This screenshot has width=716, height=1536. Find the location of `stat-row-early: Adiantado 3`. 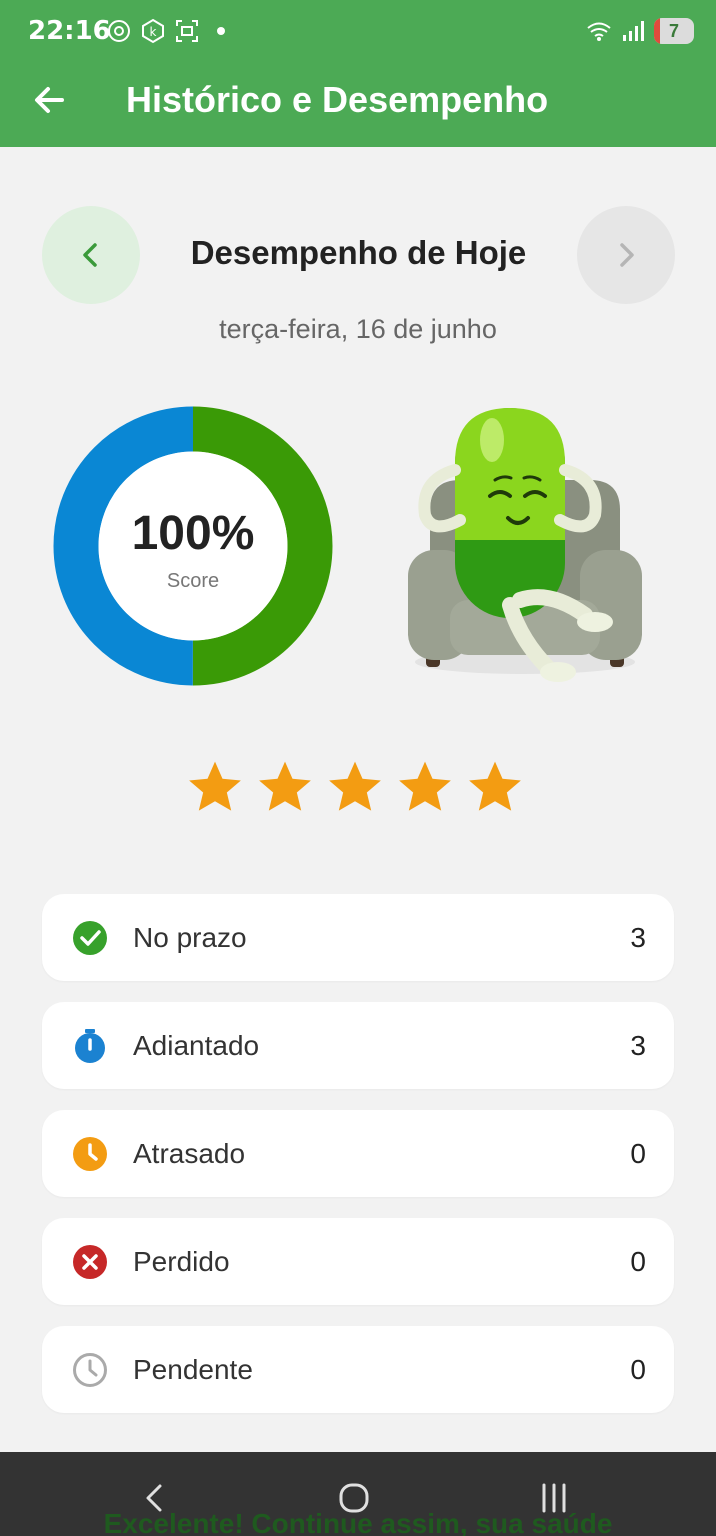

stat-row-early: Adiantado 3 is located at coordinates (358, 1045).